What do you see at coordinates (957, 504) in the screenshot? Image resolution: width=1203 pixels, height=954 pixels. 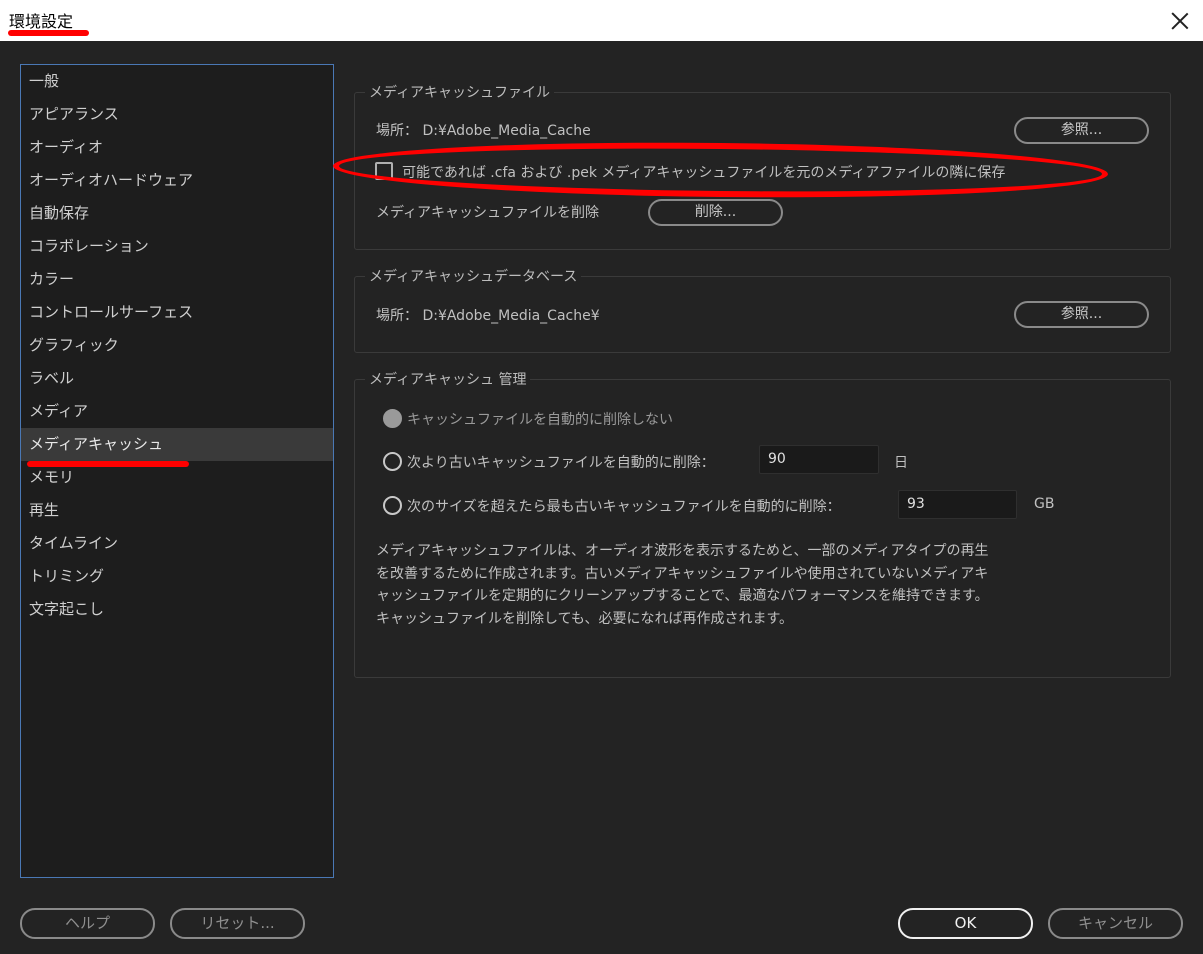 I see `size-limit-input: 93` at bounding box center [957, 504].